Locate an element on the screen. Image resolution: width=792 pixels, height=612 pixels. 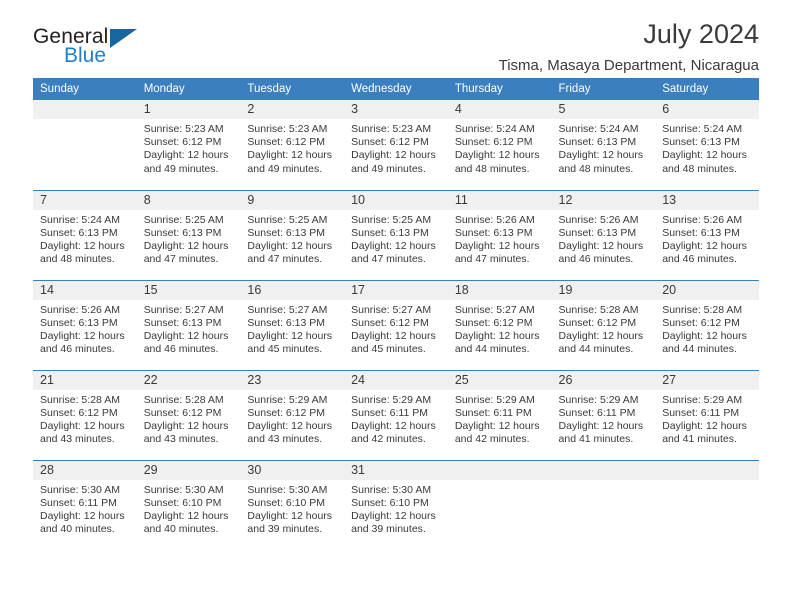
day-number: 22 is located at coordinates (188, 380).